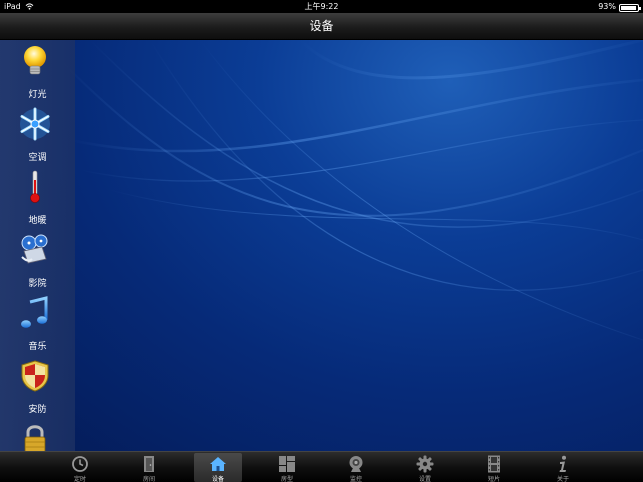 The image size is (643, 482). Describe the element at coordinates (148, 479) in the screenshot. I see `tab-label: 房间` at that location.